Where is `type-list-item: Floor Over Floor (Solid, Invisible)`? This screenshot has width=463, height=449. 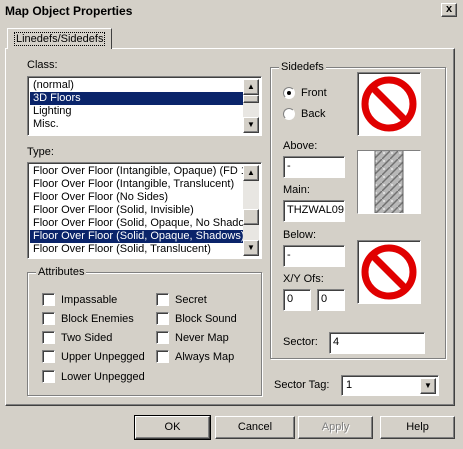 type-list-item: Floor Over Floor (Solid, Invisible) is located at coordinates (136, 210).